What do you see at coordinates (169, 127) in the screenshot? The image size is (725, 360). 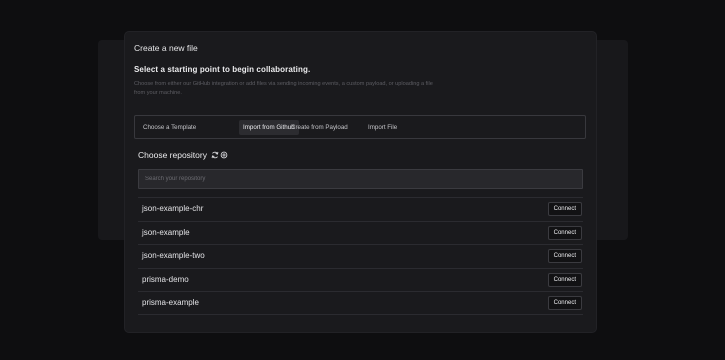 I see `tab-choose-template: Choose a Template` at bounding box center [169, 127].